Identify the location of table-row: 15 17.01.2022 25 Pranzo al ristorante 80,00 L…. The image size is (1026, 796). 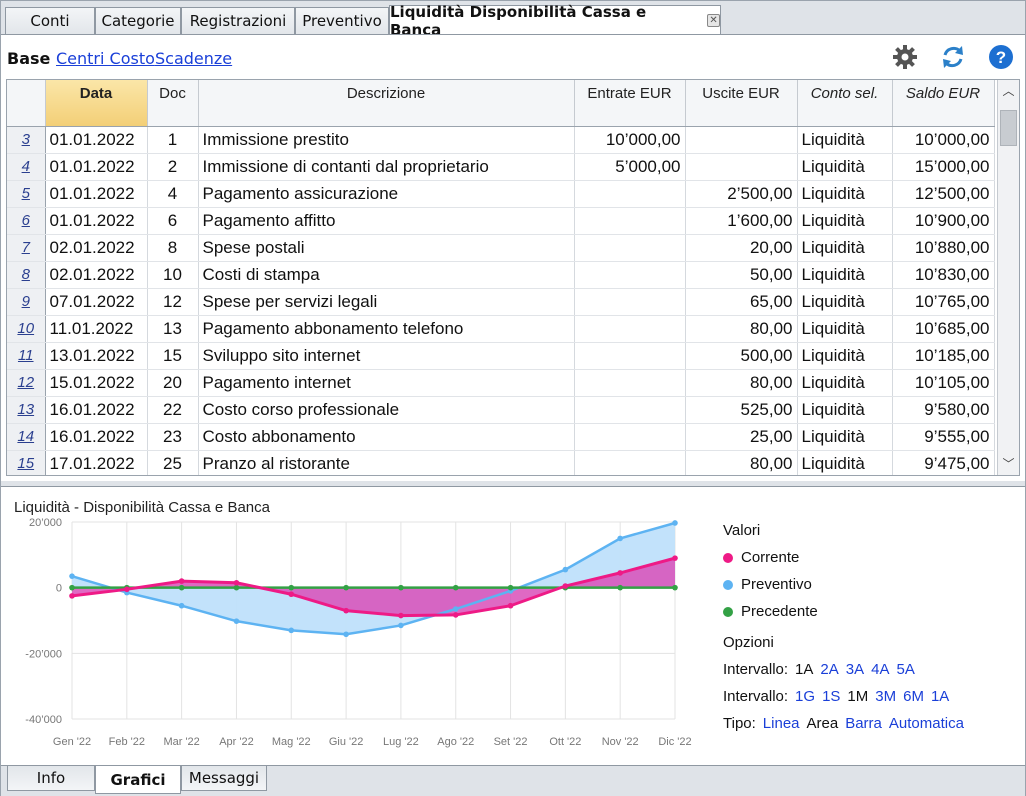
(501, 462).